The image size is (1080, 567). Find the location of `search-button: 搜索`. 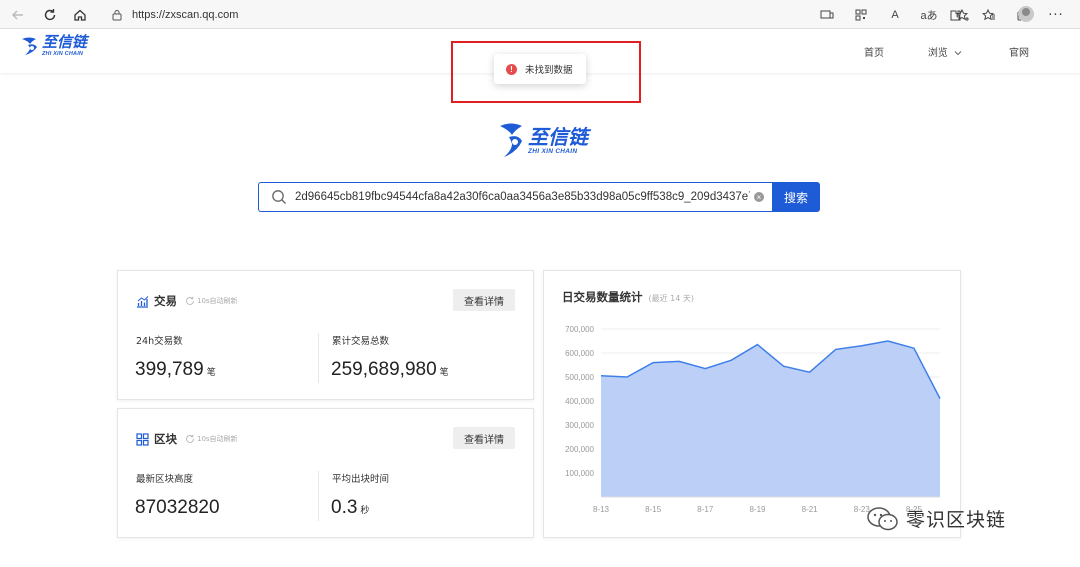

search-button: 搜索 is located at coordinates (796, 197).